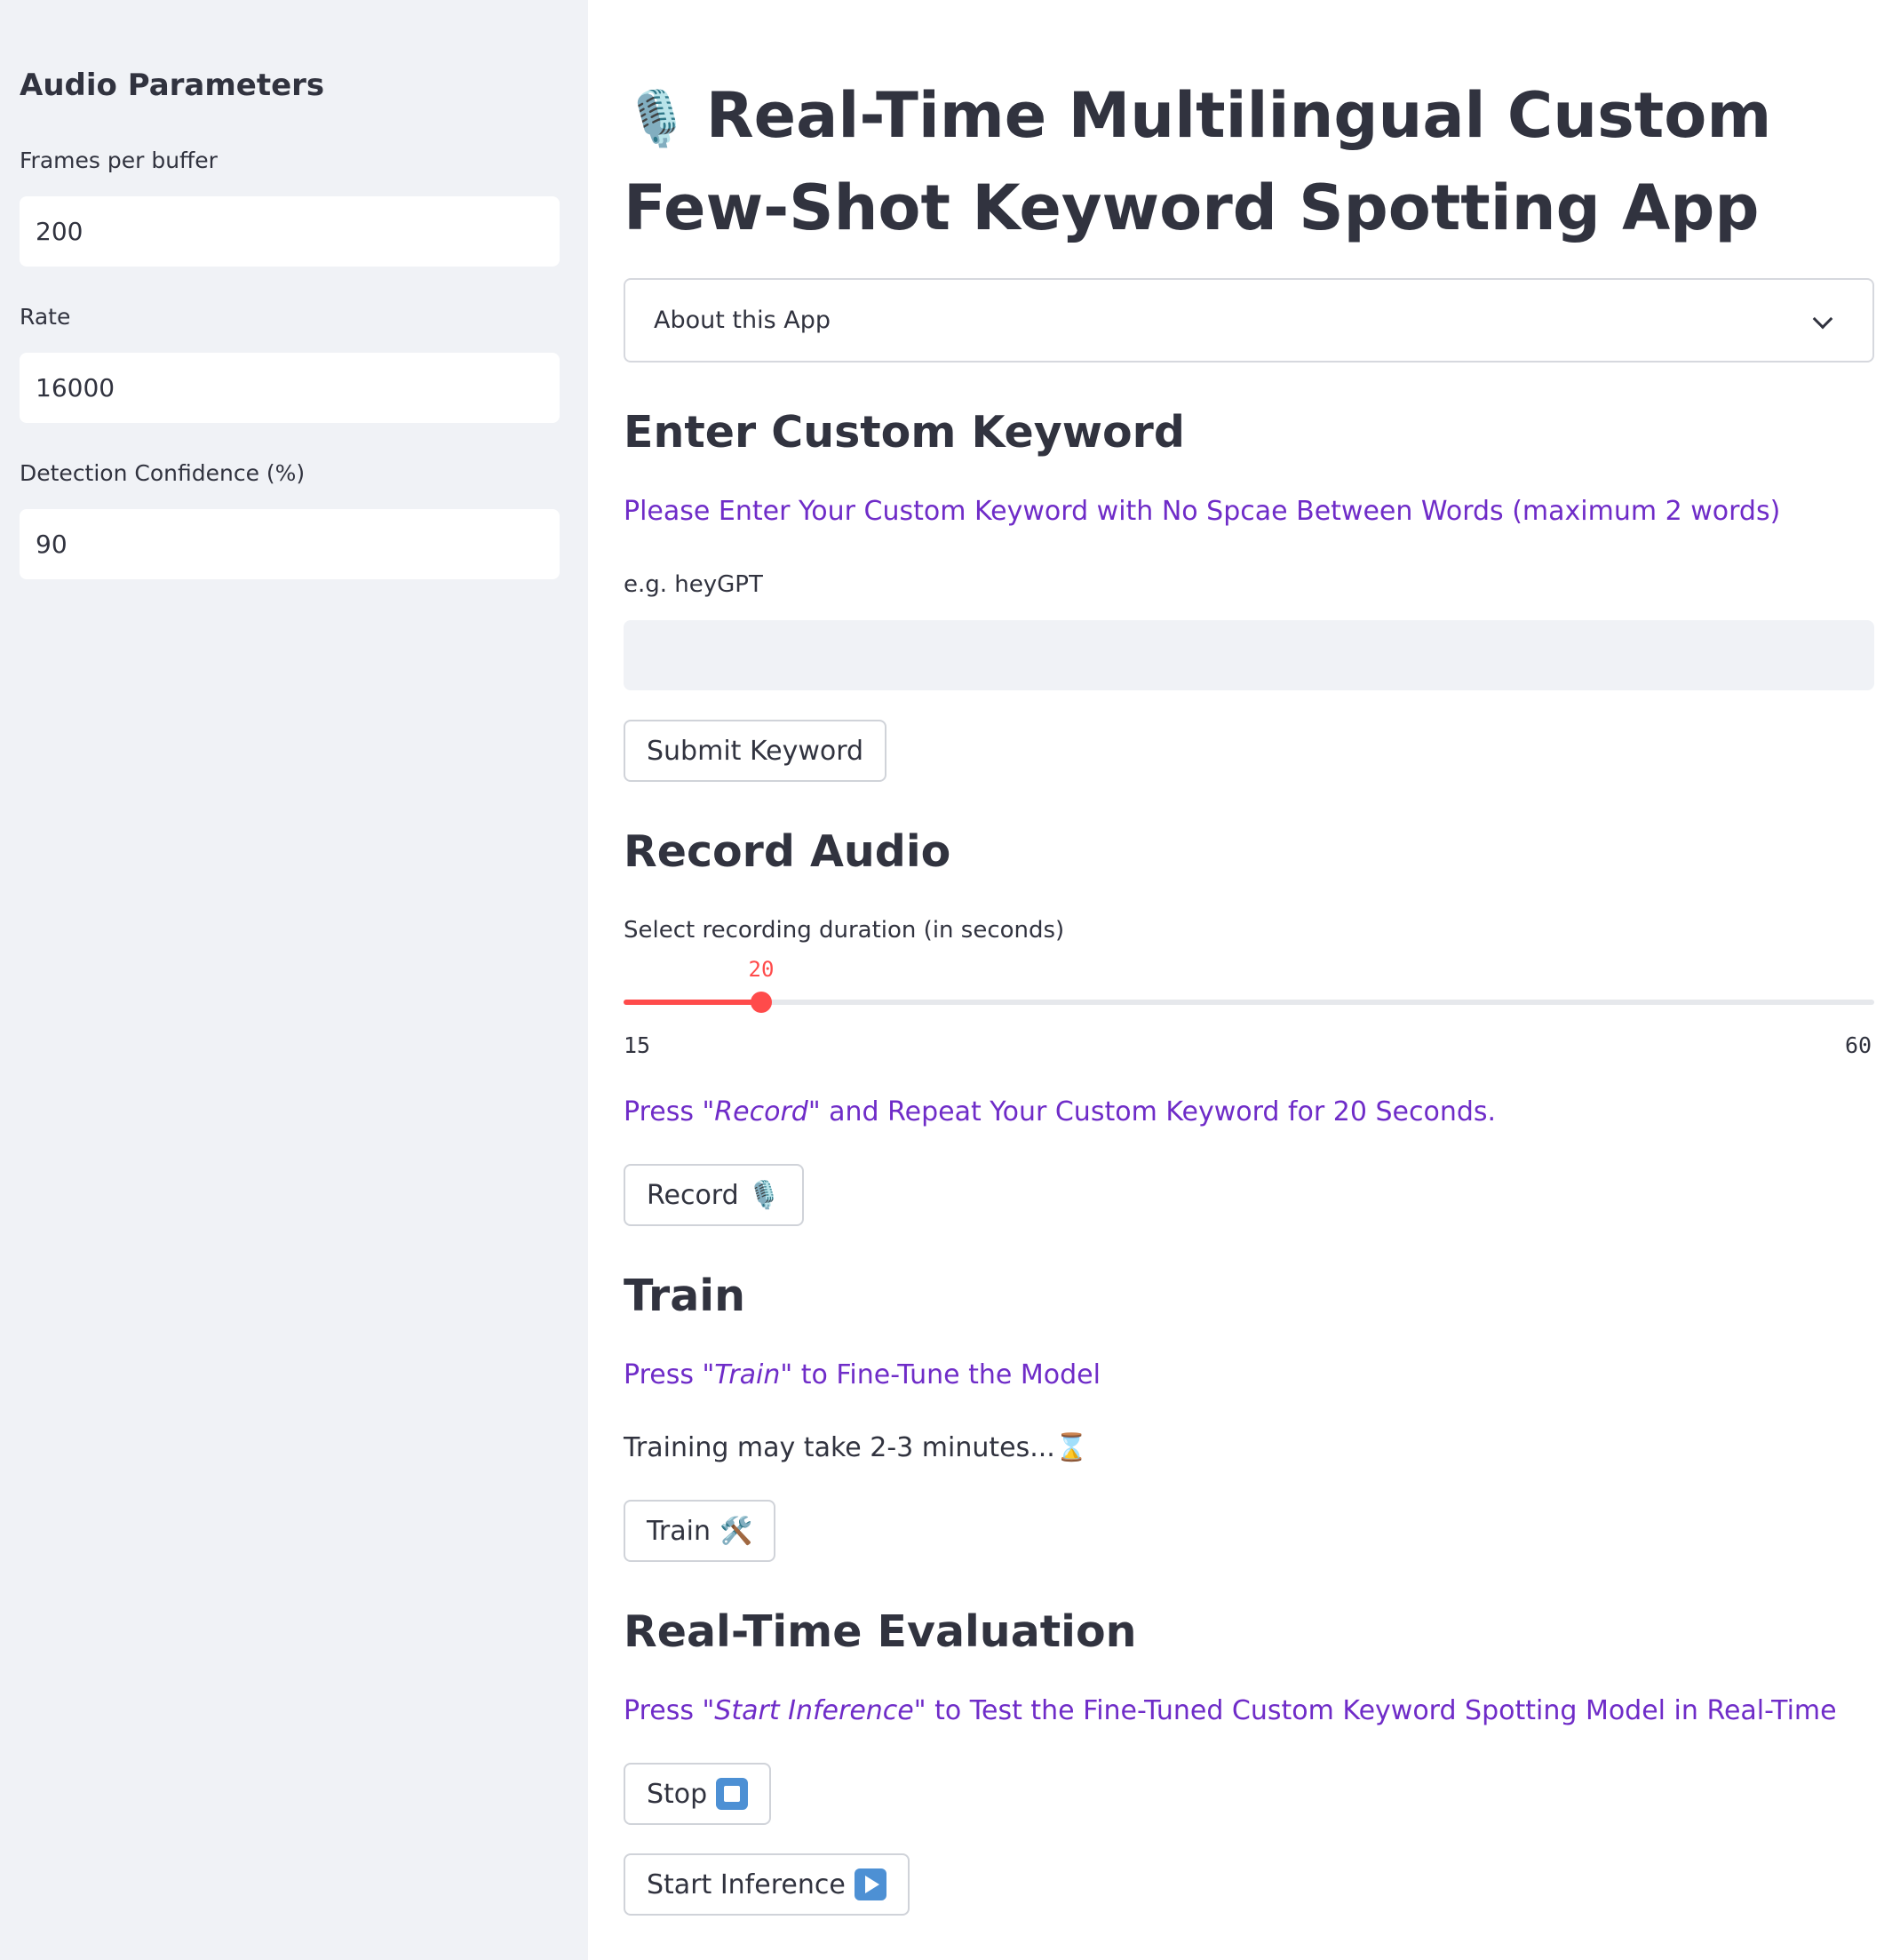 This screenshot has width=1900, height=1960. Describe the element at coordinates (904, 433) in the screenshot. I see `keyword-heading: Enter Custom Keyword` at that location.